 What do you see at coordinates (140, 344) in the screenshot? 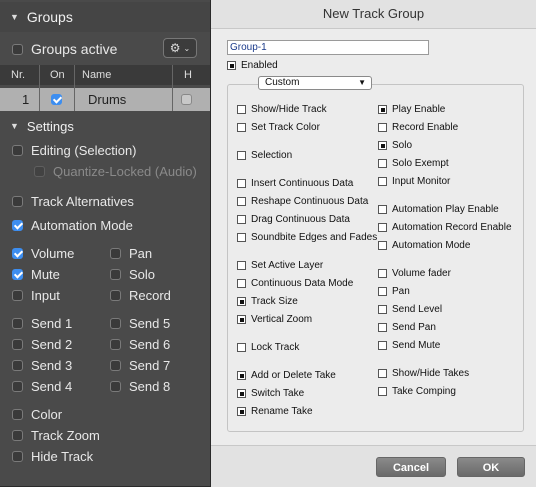
I see `send6-row: Send 6` at bounding box center [140, 344].